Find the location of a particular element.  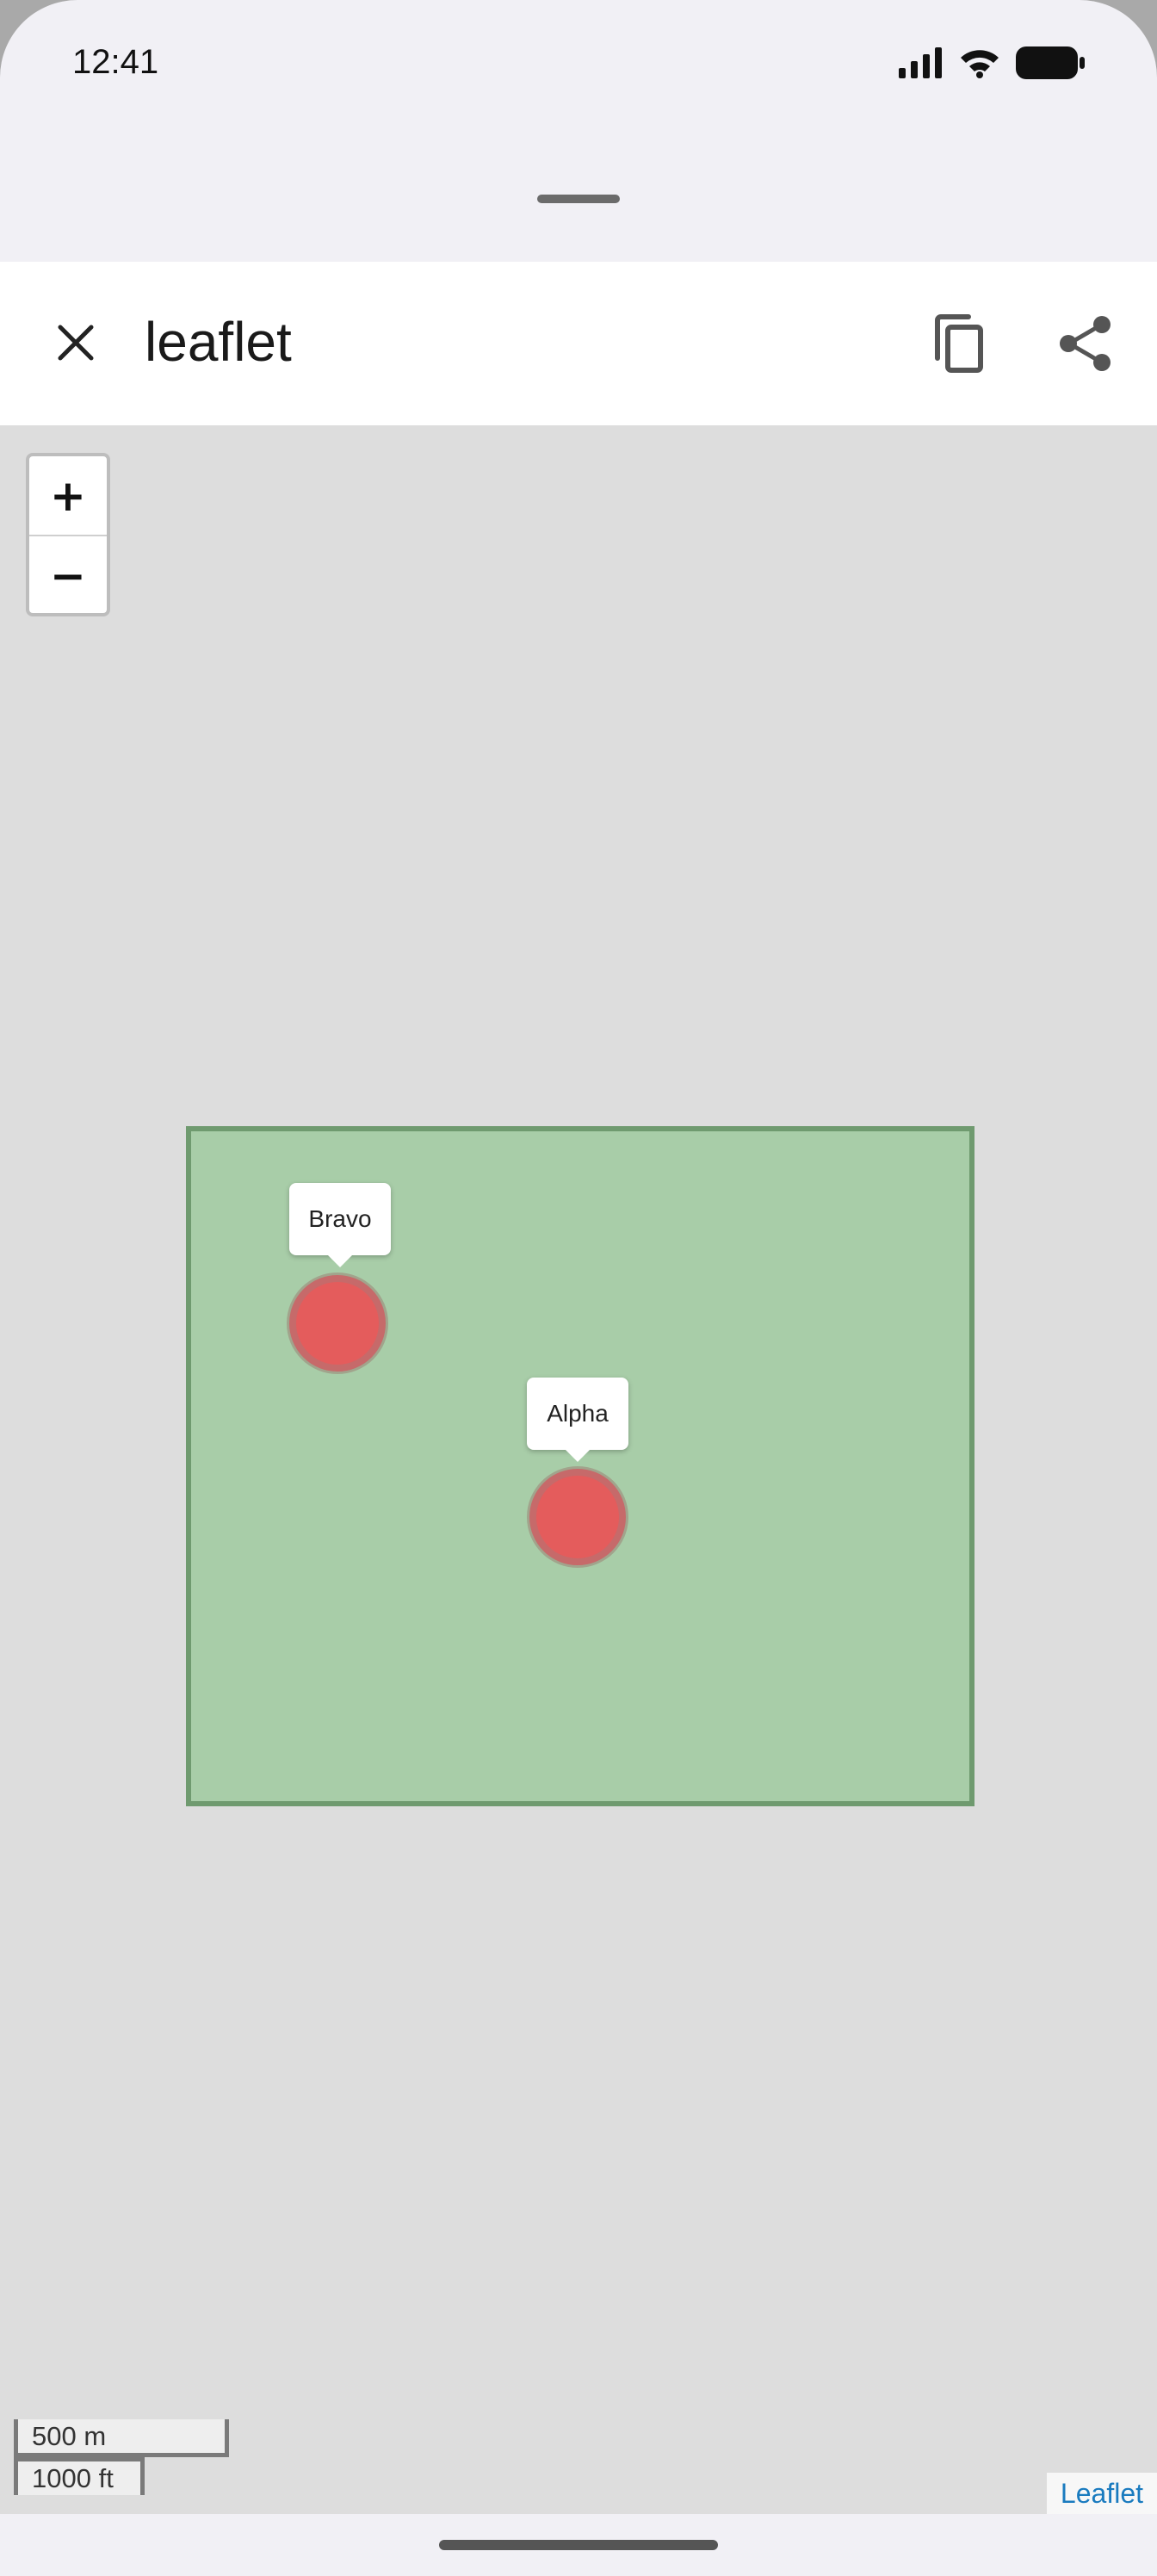

zoom-control: + − is located at coordinates (68, 535).